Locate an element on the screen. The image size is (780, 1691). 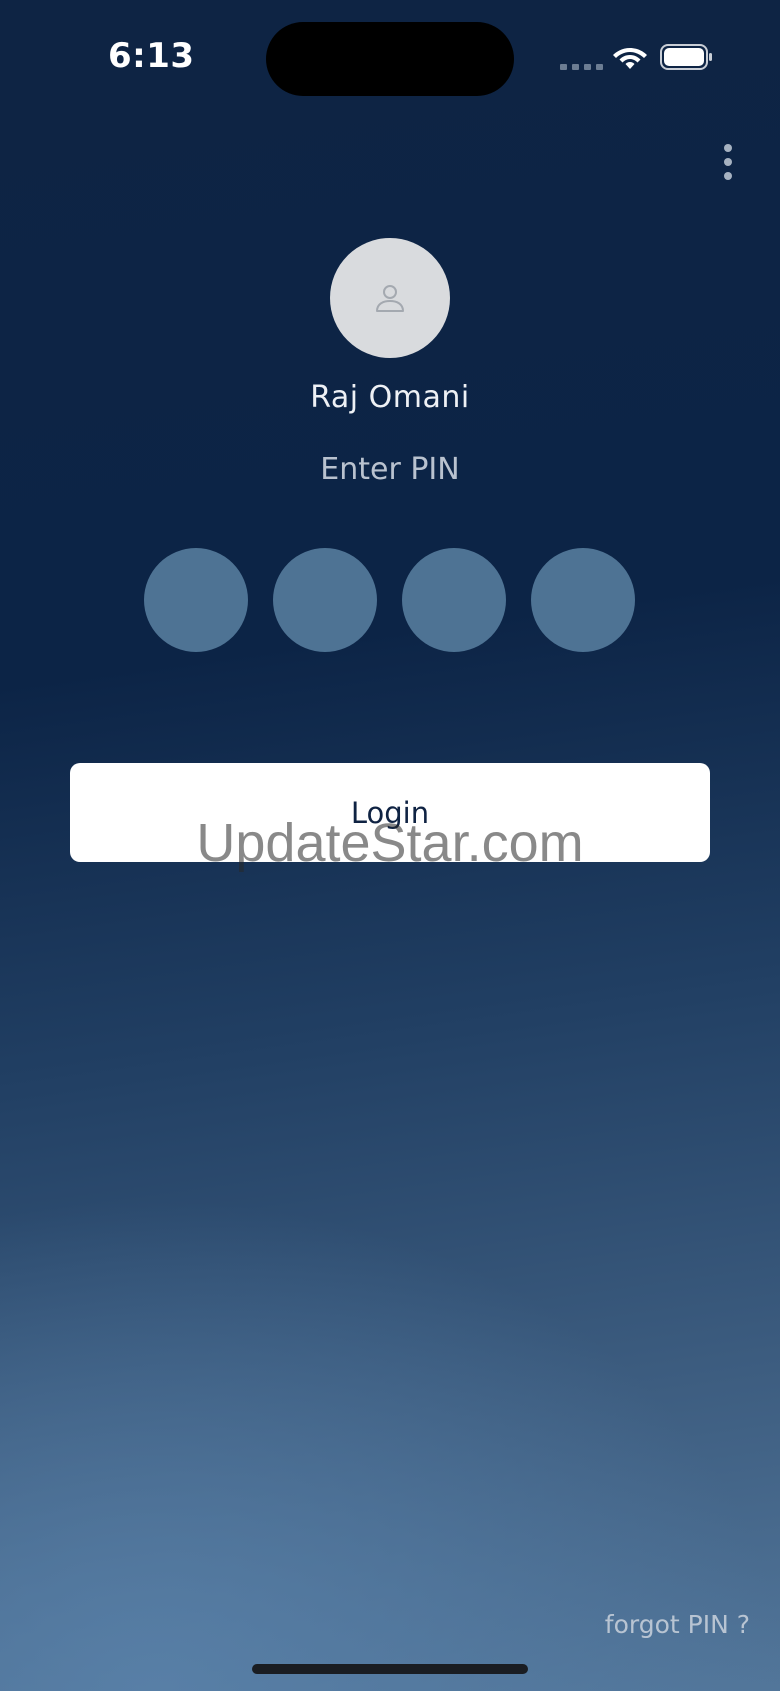
dynamic-island is located at coordinates (390, 59).